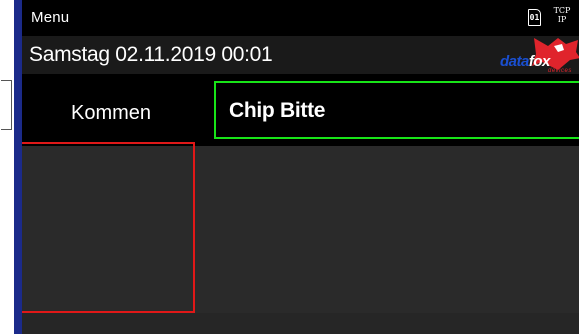 This screenshot has height=334, width=579. I want to click on title-bar: Menu 01 TCP IP, so click(300, 18).